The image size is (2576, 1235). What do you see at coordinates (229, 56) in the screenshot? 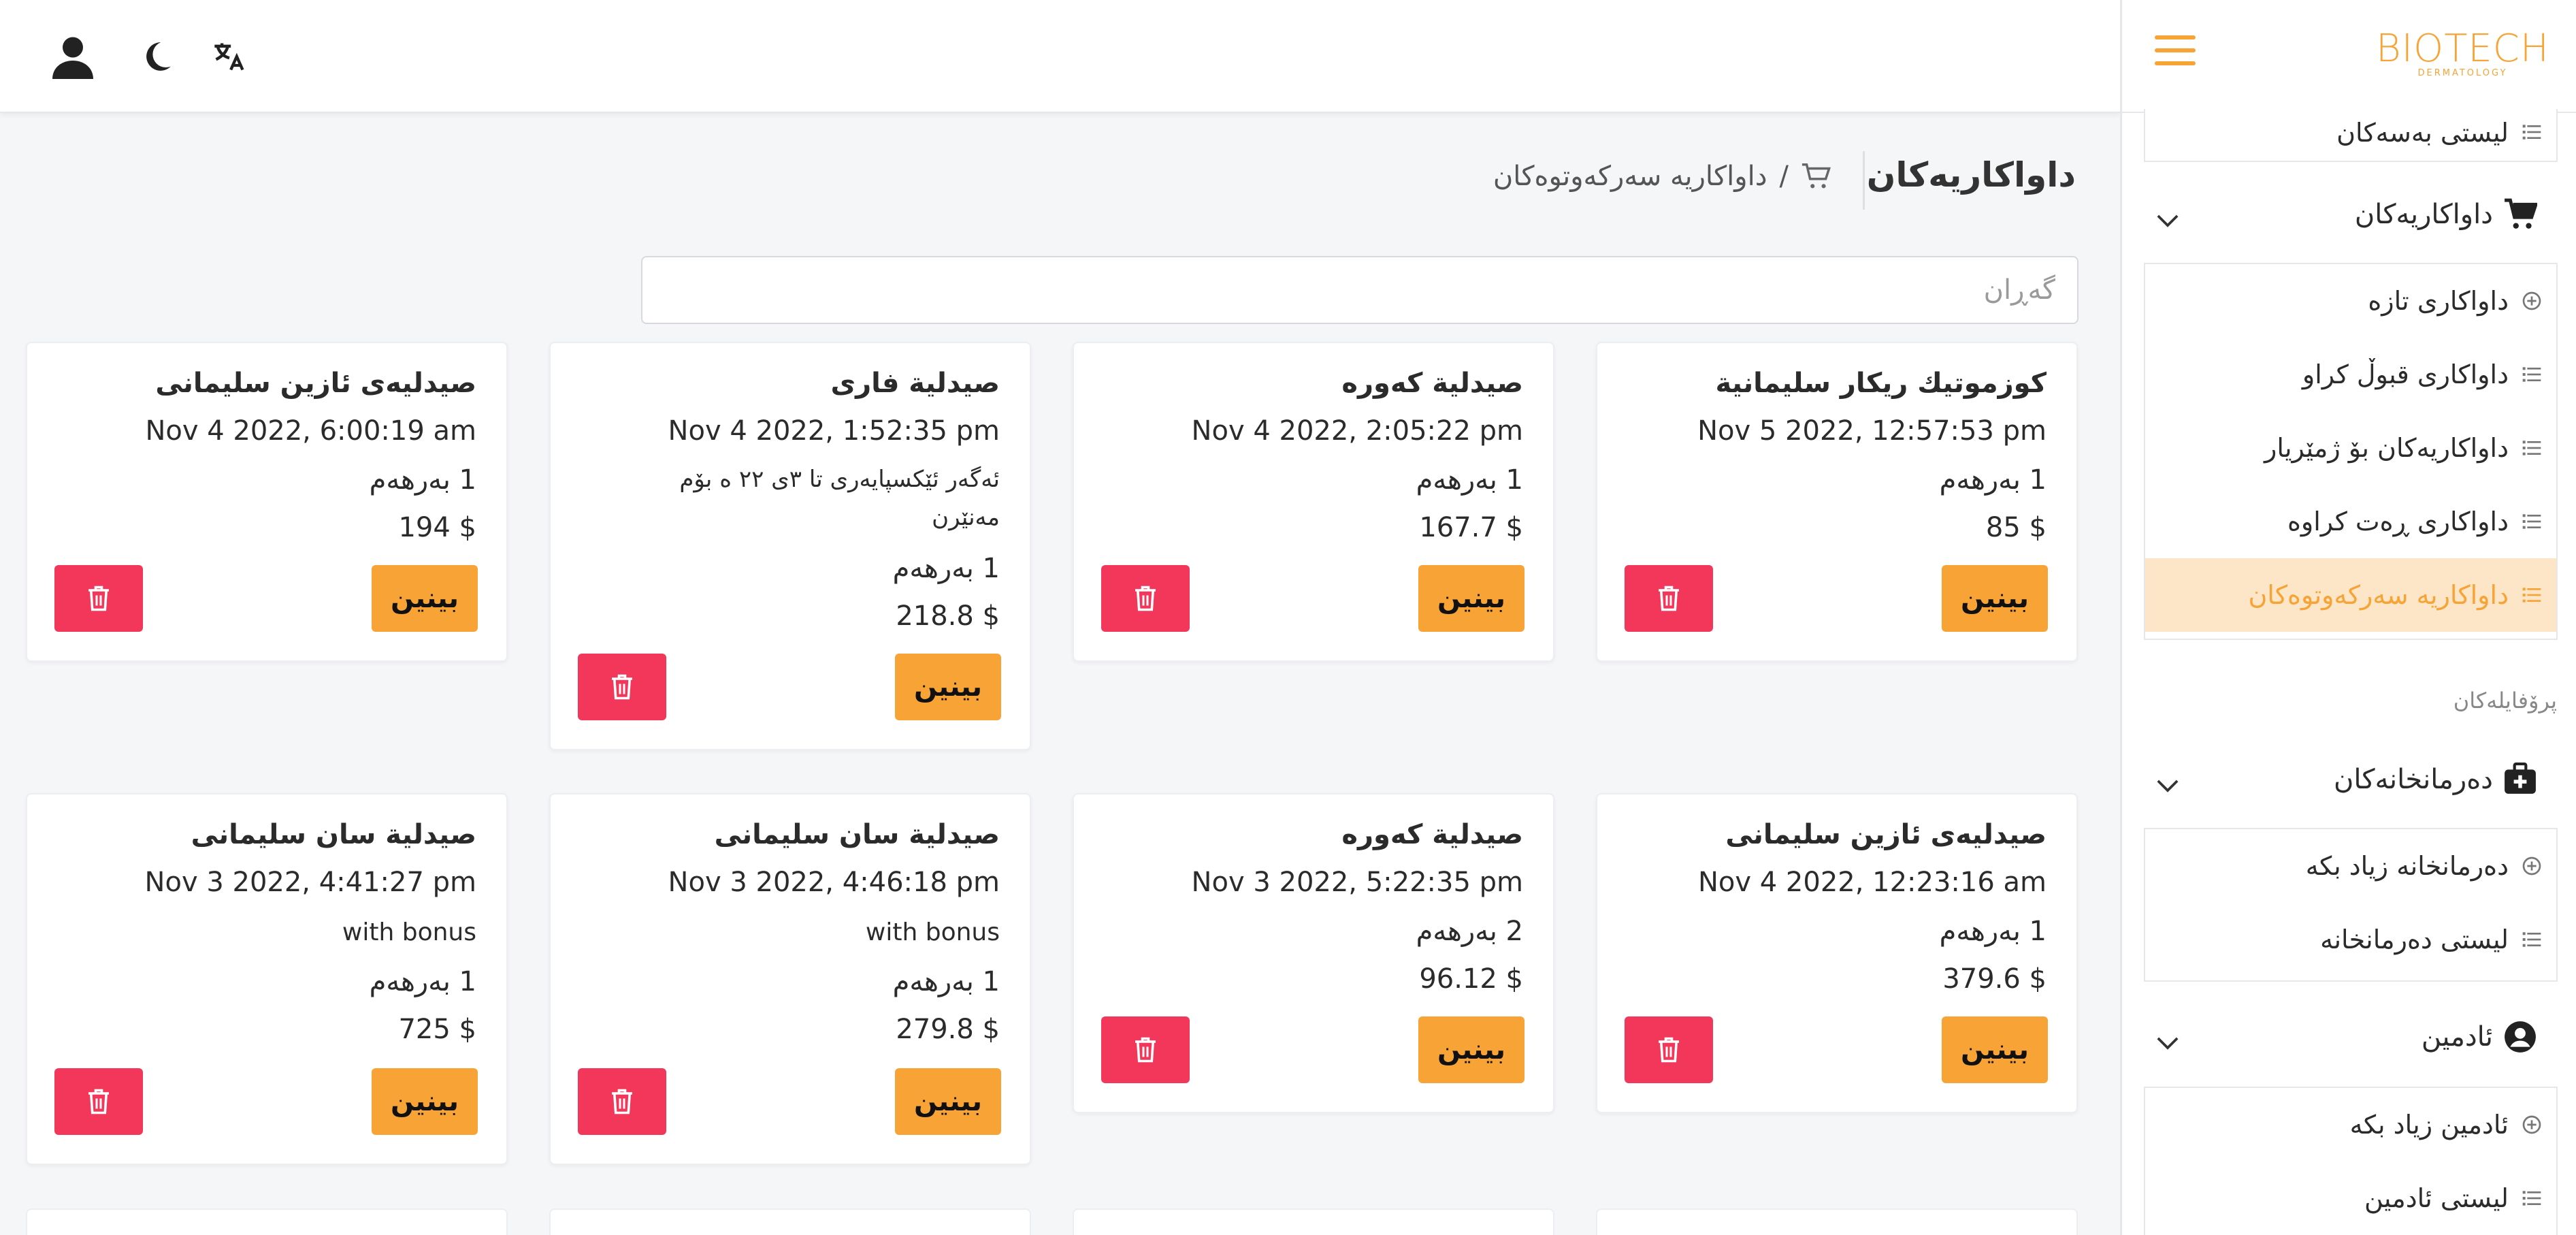
I see `translate-icon` at bounding box center [229, 56].